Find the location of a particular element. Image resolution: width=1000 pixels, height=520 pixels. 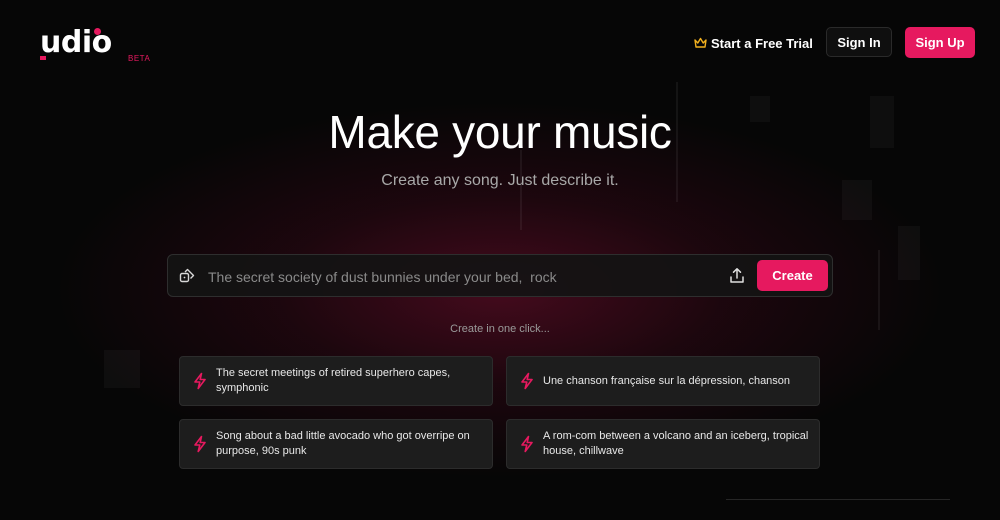

crown-icon is located at coordinates (700, 43).